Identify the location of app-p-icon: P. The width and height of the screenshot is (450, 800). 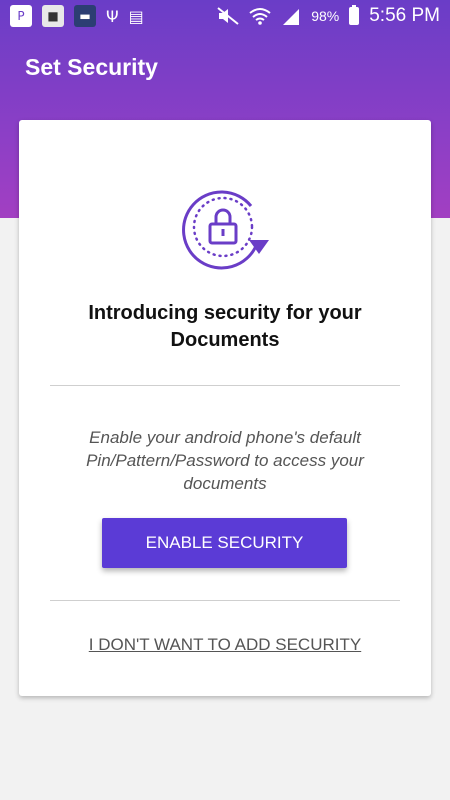
(21, 16).